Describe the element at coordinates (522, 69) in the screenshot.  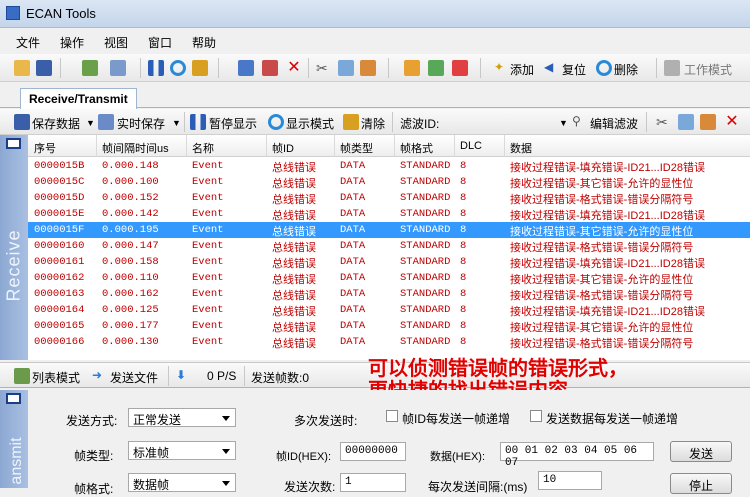
I see `add-button: 添加` at that location.